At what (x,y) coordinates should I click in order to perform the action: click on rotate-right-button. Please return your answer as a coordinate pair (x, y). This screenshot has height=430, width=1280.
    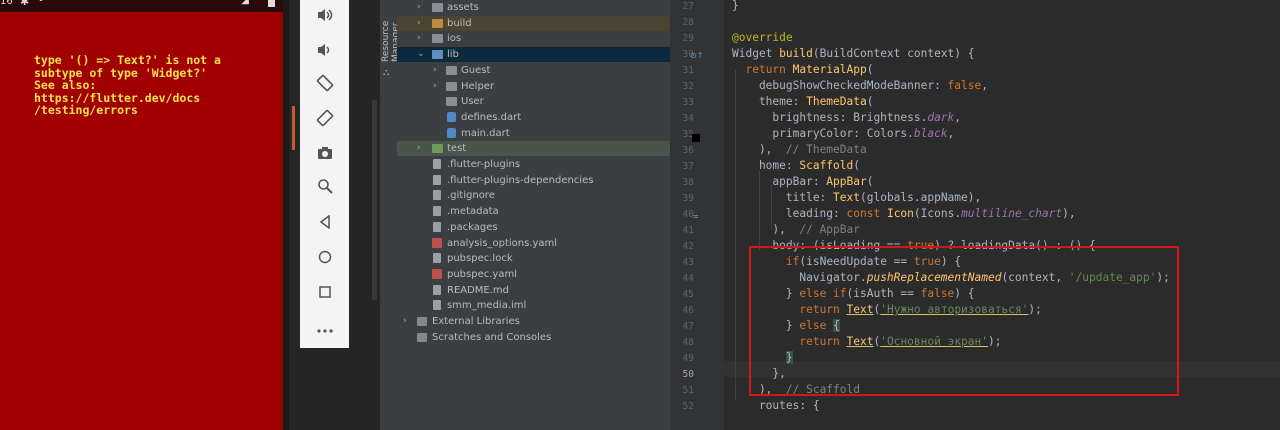
    Looking at the image, I should click on (324, 120).